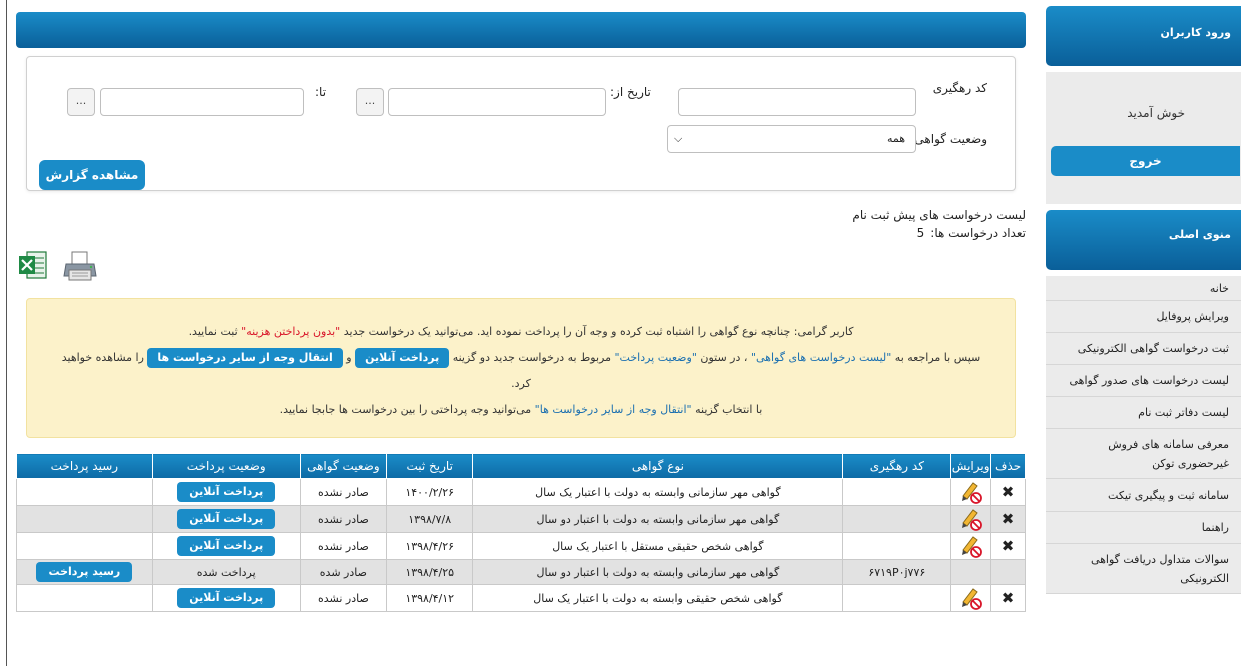  What do you see at coordinates (797, 102) in the screenshot?
I see `tracking-code-input` at bounding box center [797, 102].